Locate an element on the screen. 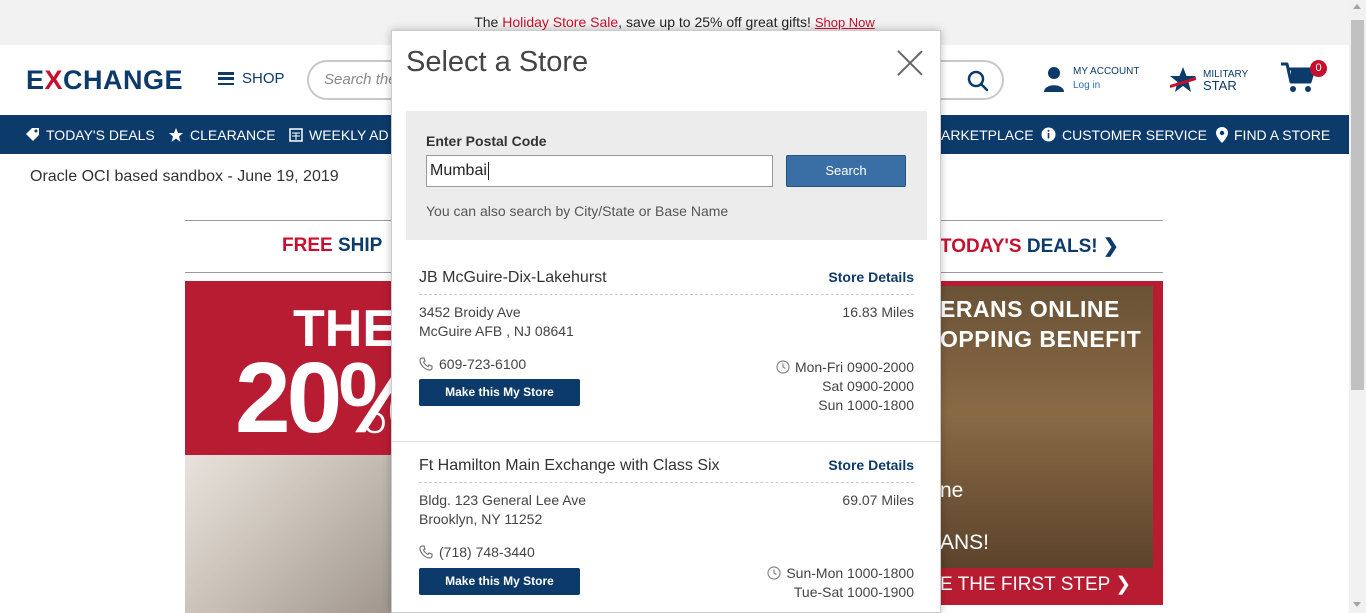  shop-menu-button: SHOP is located at coordinates (251, 78).